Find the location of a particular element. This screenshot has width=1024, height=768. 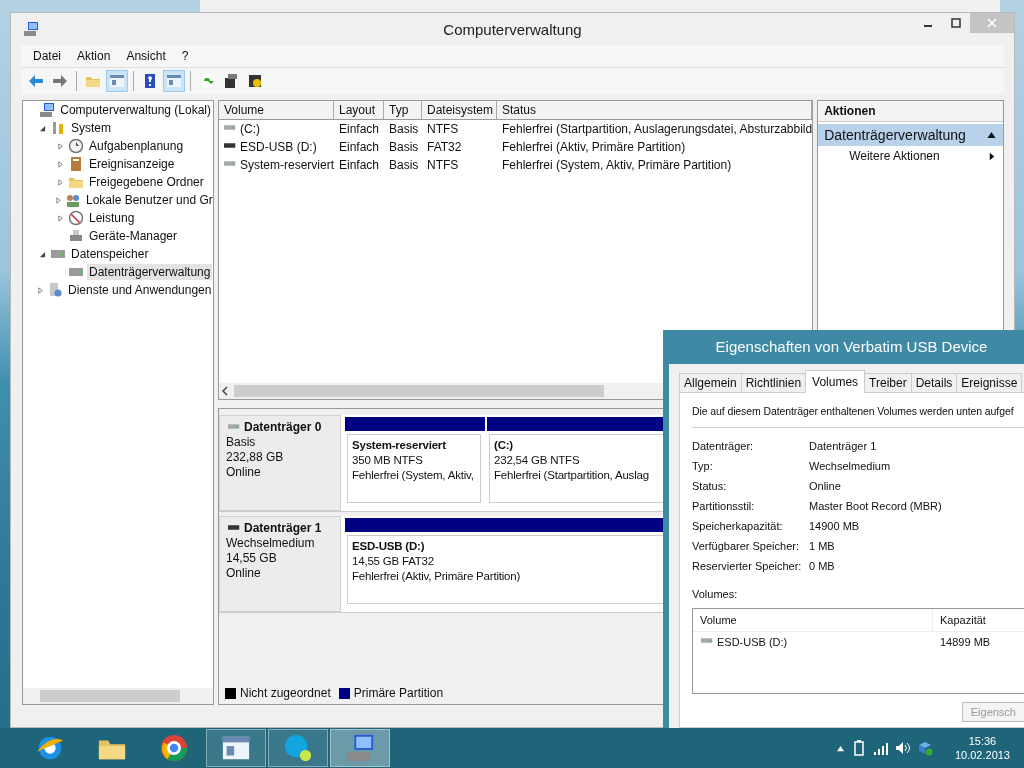

menu-item: Ansicht is located at coordinates (146, 56).